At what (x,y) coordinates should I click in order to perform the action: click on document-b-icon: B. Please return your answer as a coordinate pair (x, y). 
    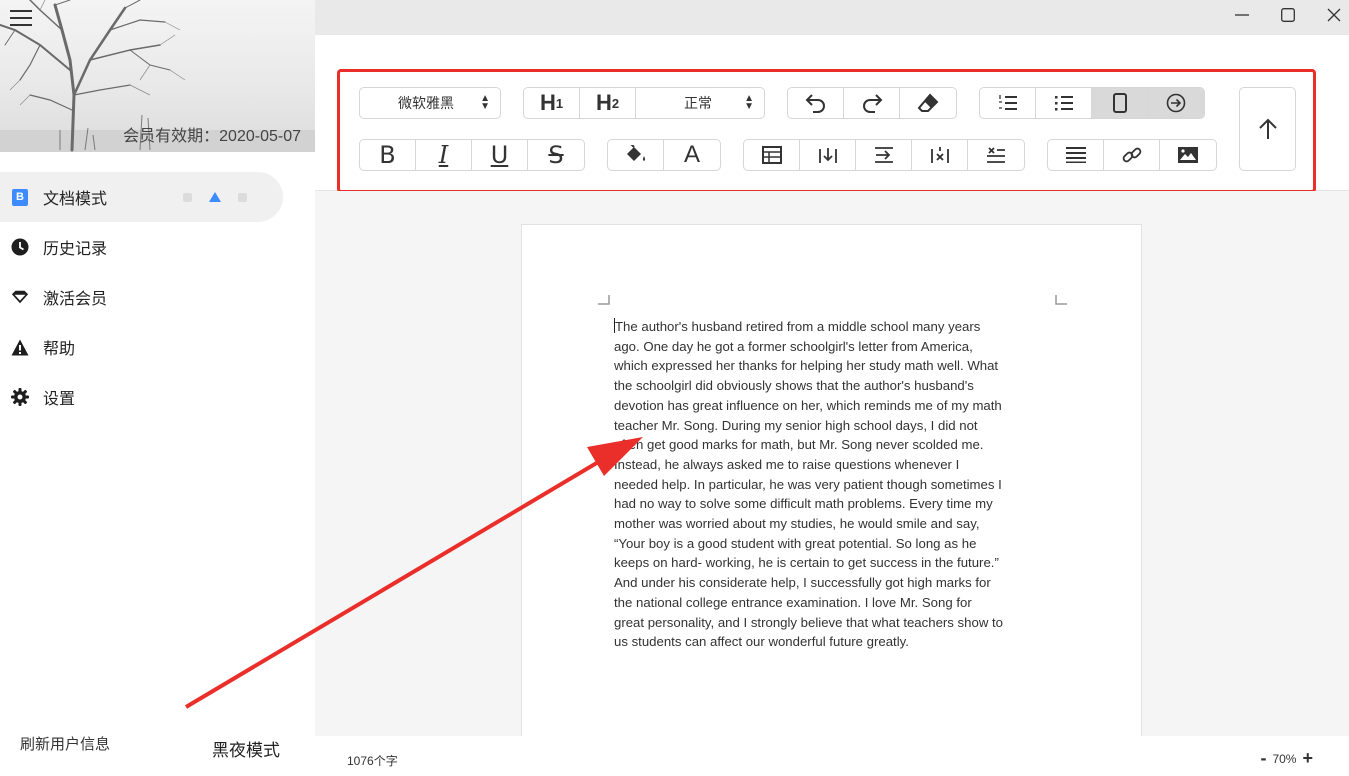
    Looking at the image, I should click on (20, 197).